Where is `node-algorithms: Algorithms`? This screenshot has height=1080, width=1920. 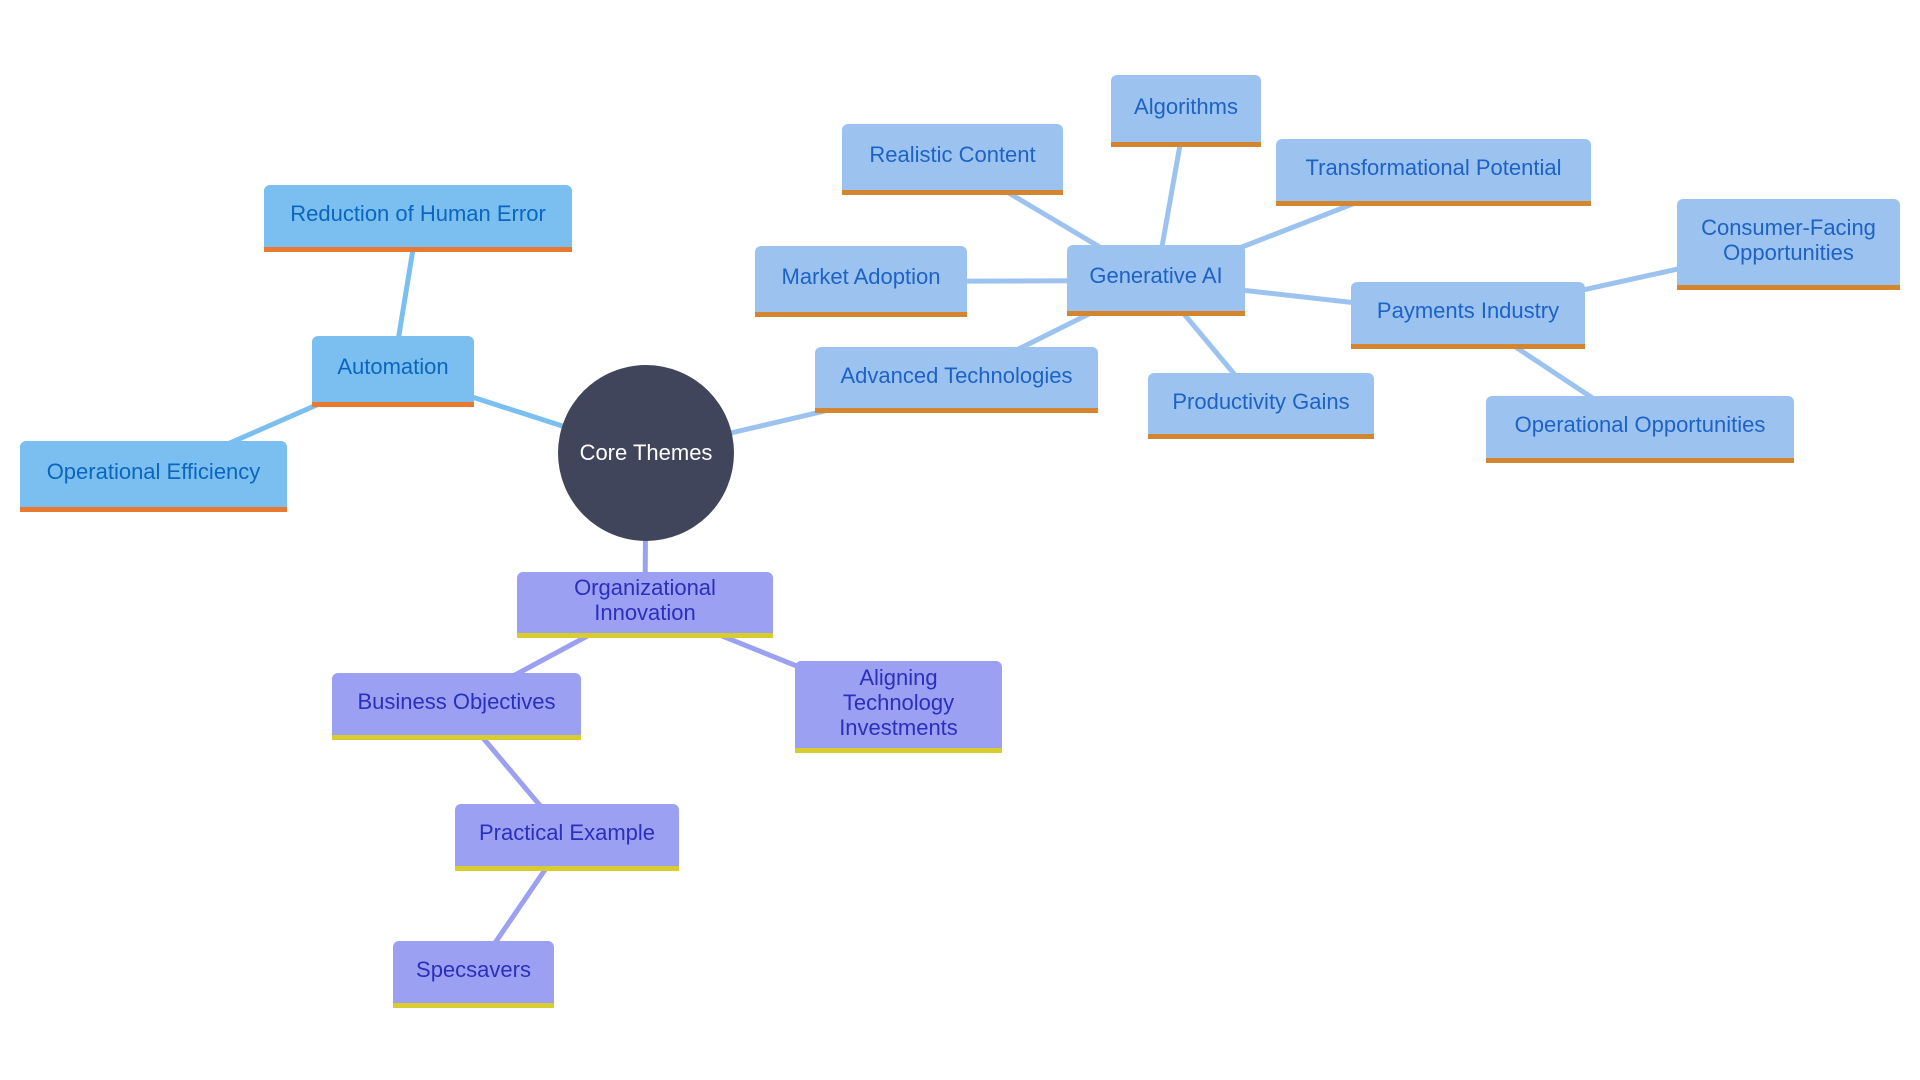
node-algorithms: Algorithms is located at coordinates (1186, 111).